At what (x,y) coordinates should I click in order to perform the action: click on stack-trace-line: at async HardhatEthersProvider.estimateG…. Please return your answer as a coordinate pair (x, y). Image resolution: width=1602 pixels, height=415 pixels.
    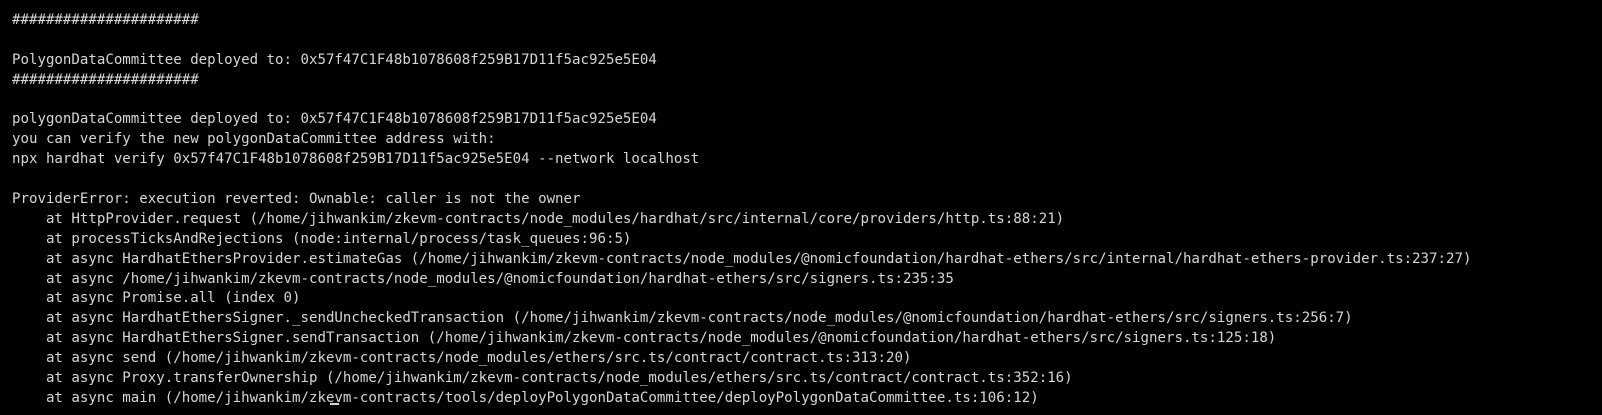
    Looking at the image, I should click on (742, 258).